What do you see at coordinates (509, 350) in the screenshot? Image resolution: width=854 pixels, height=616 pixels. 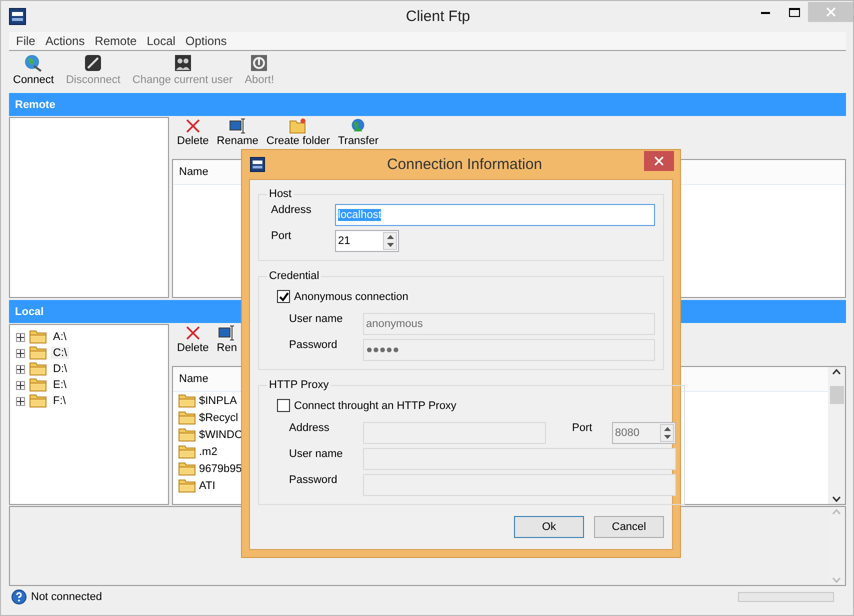 I see `password-field: ●●●●●` at bounding box center [509, 350].